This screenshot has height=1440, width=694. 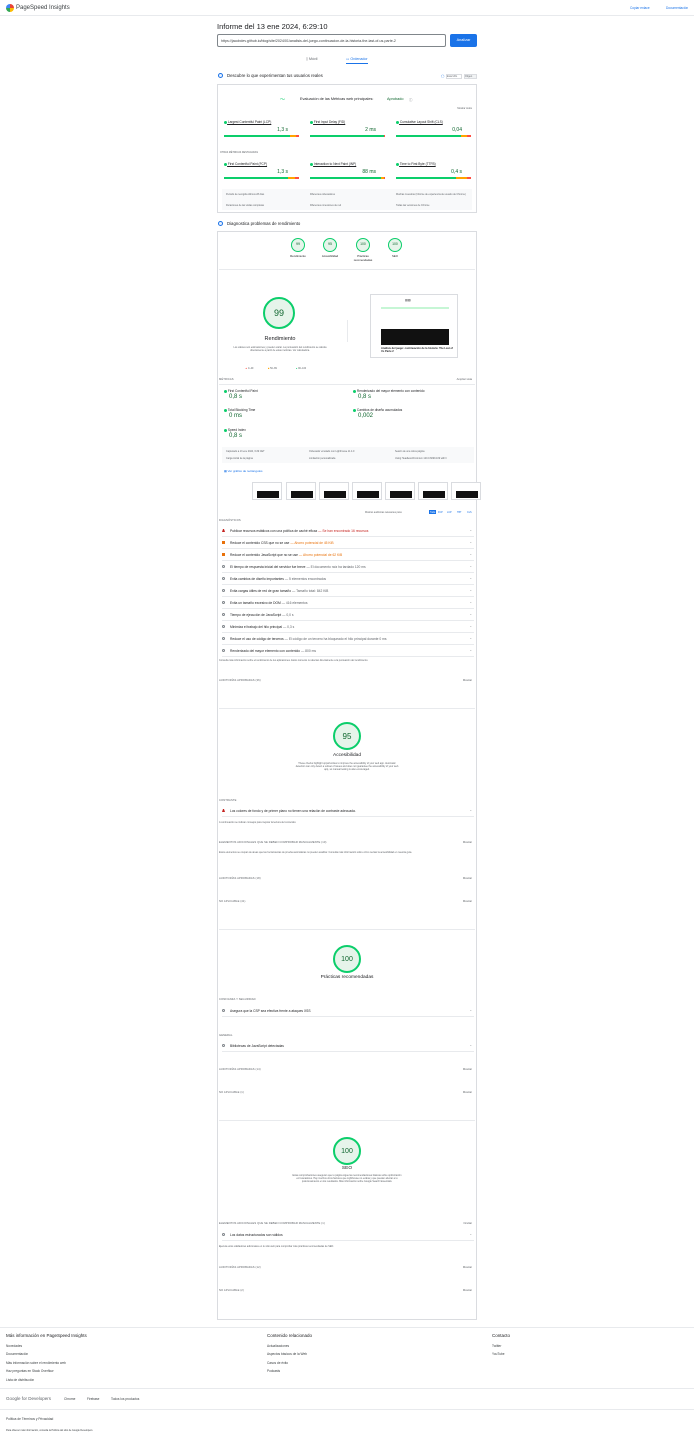 I want to click on seo-passed: AUDITORÍAS APROBADAS (12), so click(x=240, y=1267).